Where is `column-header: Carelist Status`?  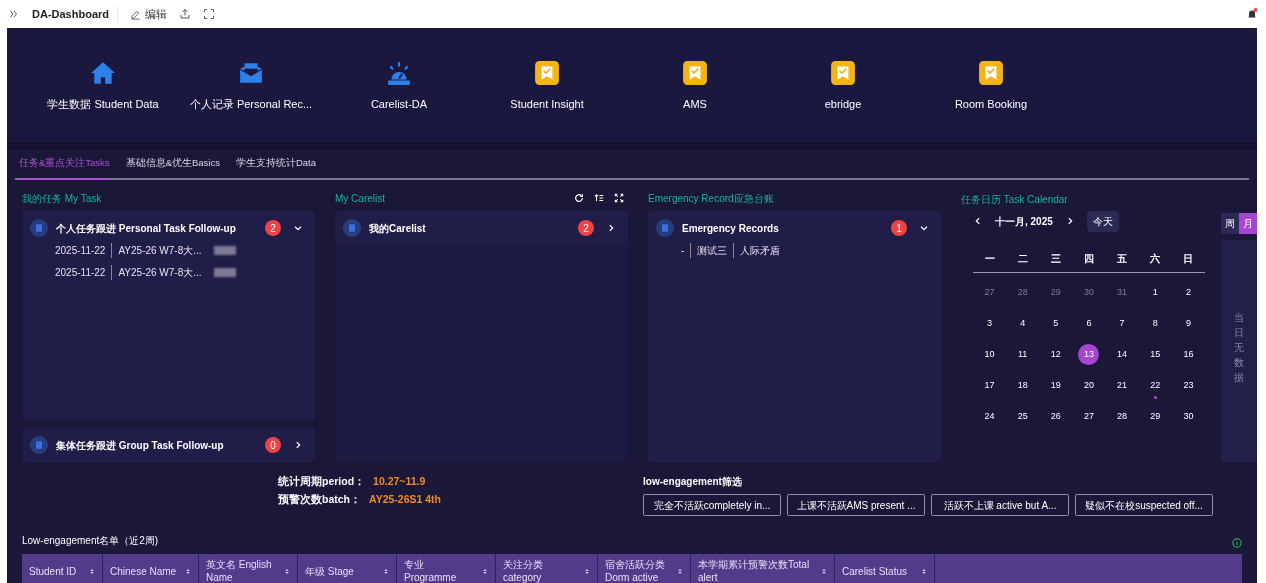 column-header: Carelist Status is located at coordinates (879, 571).